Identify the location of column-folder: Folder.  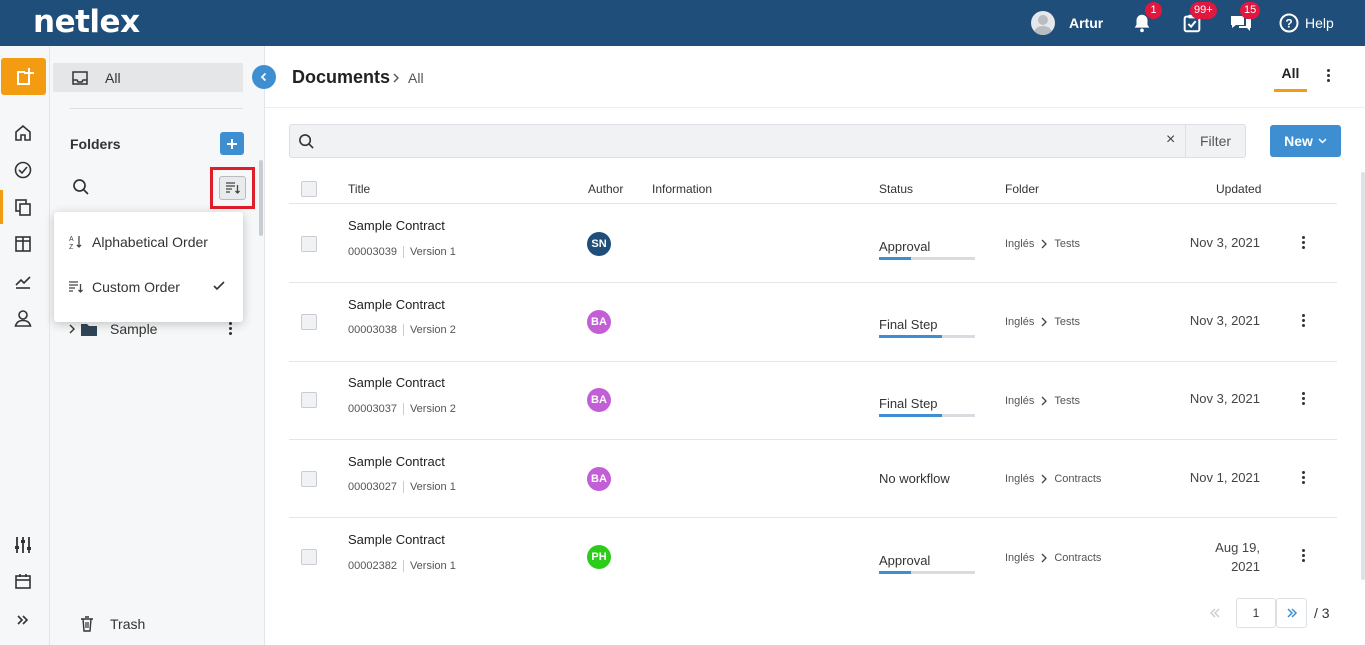
(1022, 189).